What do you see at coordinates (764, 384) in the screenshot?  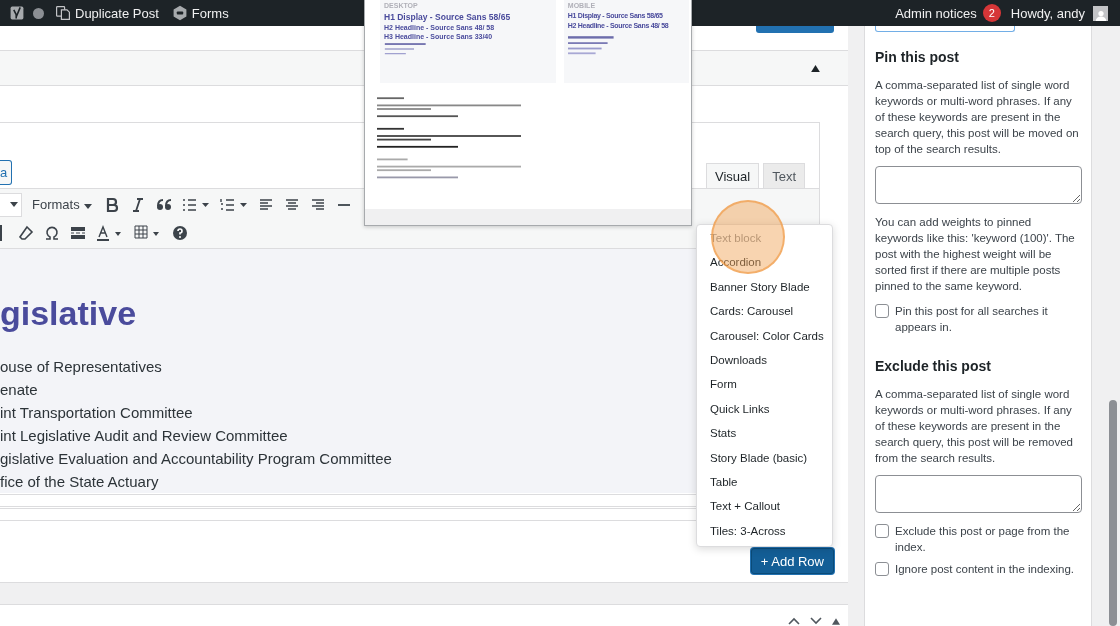 I see `menu-item: Form` at bounding box center [764, 384].